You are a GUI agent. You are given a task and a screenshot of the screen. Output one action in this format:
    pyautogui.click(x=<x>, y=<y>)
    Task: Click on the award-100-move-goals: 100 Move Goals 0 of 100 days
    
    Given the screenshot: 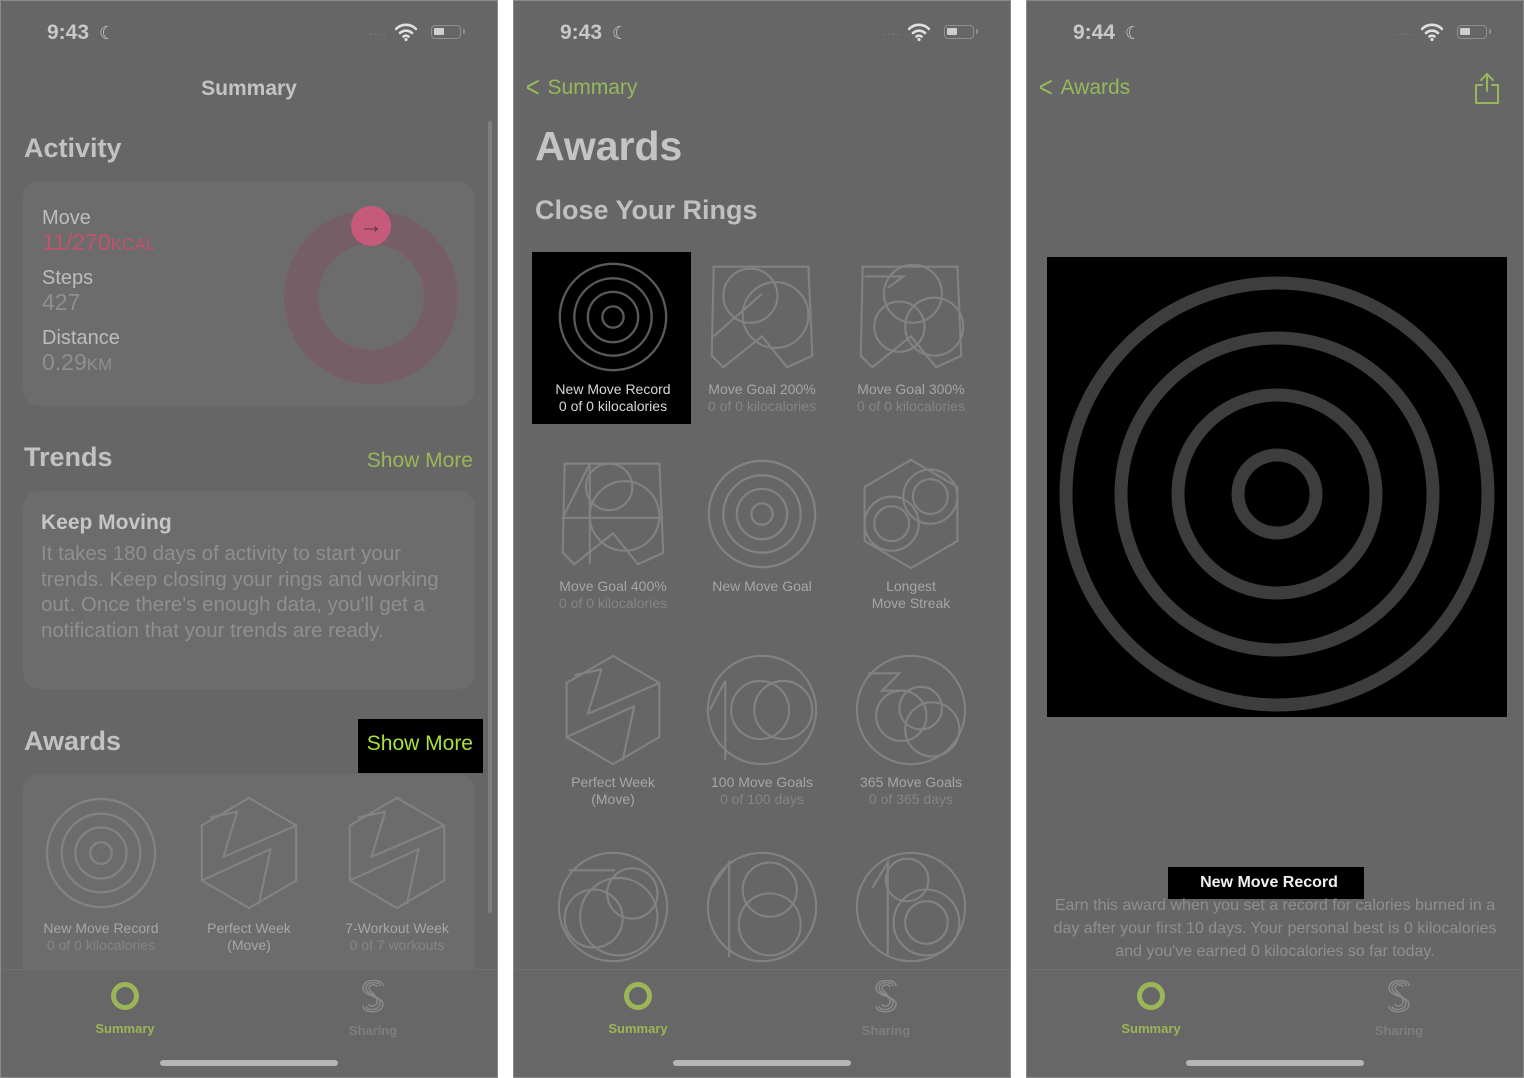 What is the action you would take?
    pyautogui.click(x=762, y=730)
    